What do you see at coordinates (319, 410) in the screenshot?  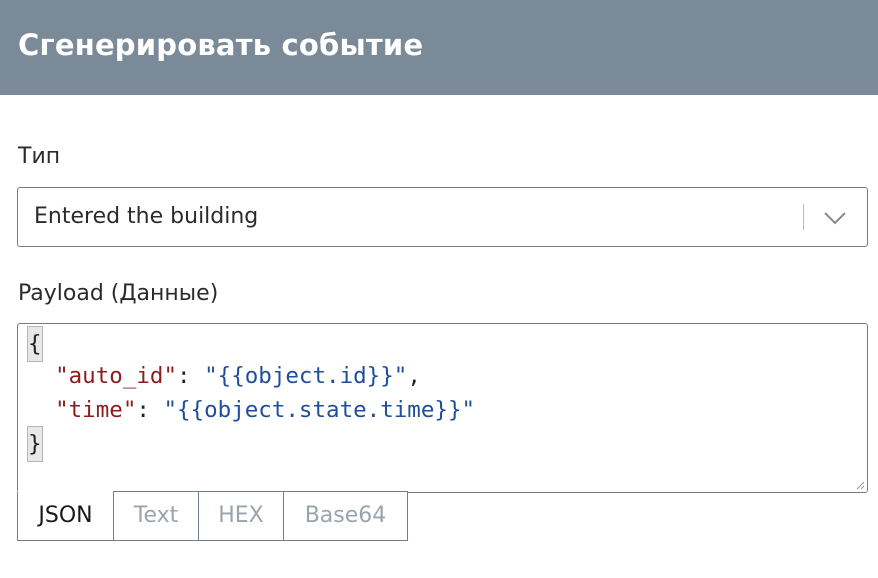 I see `json-value: "{{object.state.time}}"` at bounding box center [319, 410].